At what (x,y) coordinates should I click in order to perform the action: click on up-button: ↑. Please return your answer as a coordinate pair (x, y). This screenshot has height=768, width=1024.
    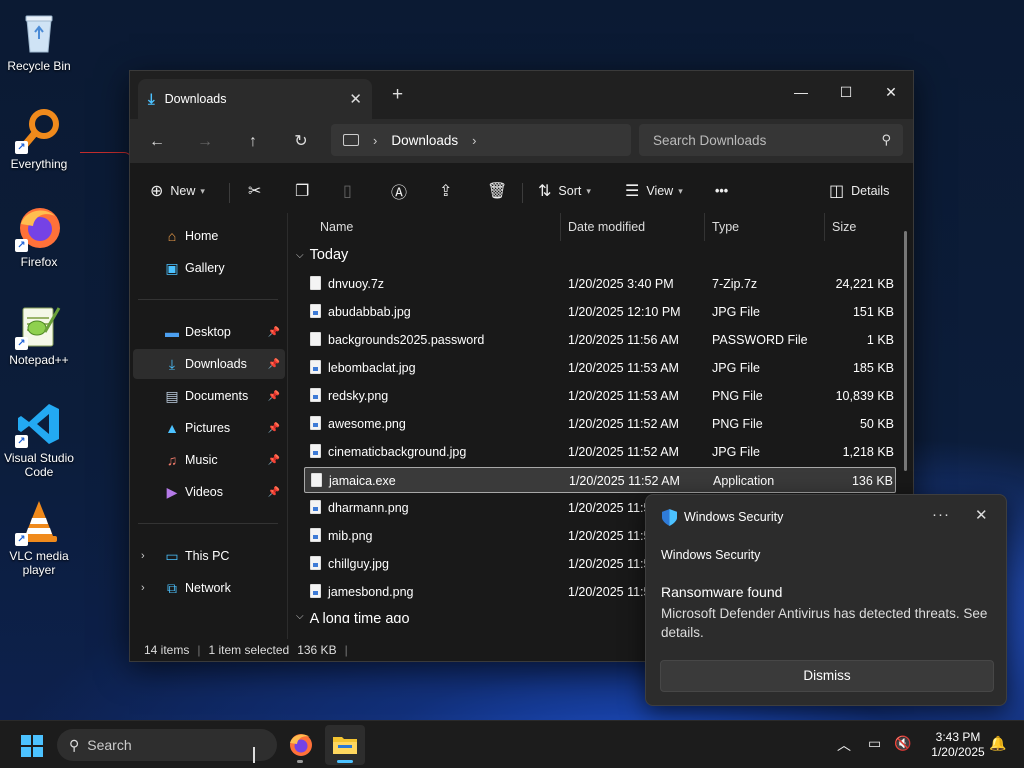
    Looking at the image, I should click on (253, 142).